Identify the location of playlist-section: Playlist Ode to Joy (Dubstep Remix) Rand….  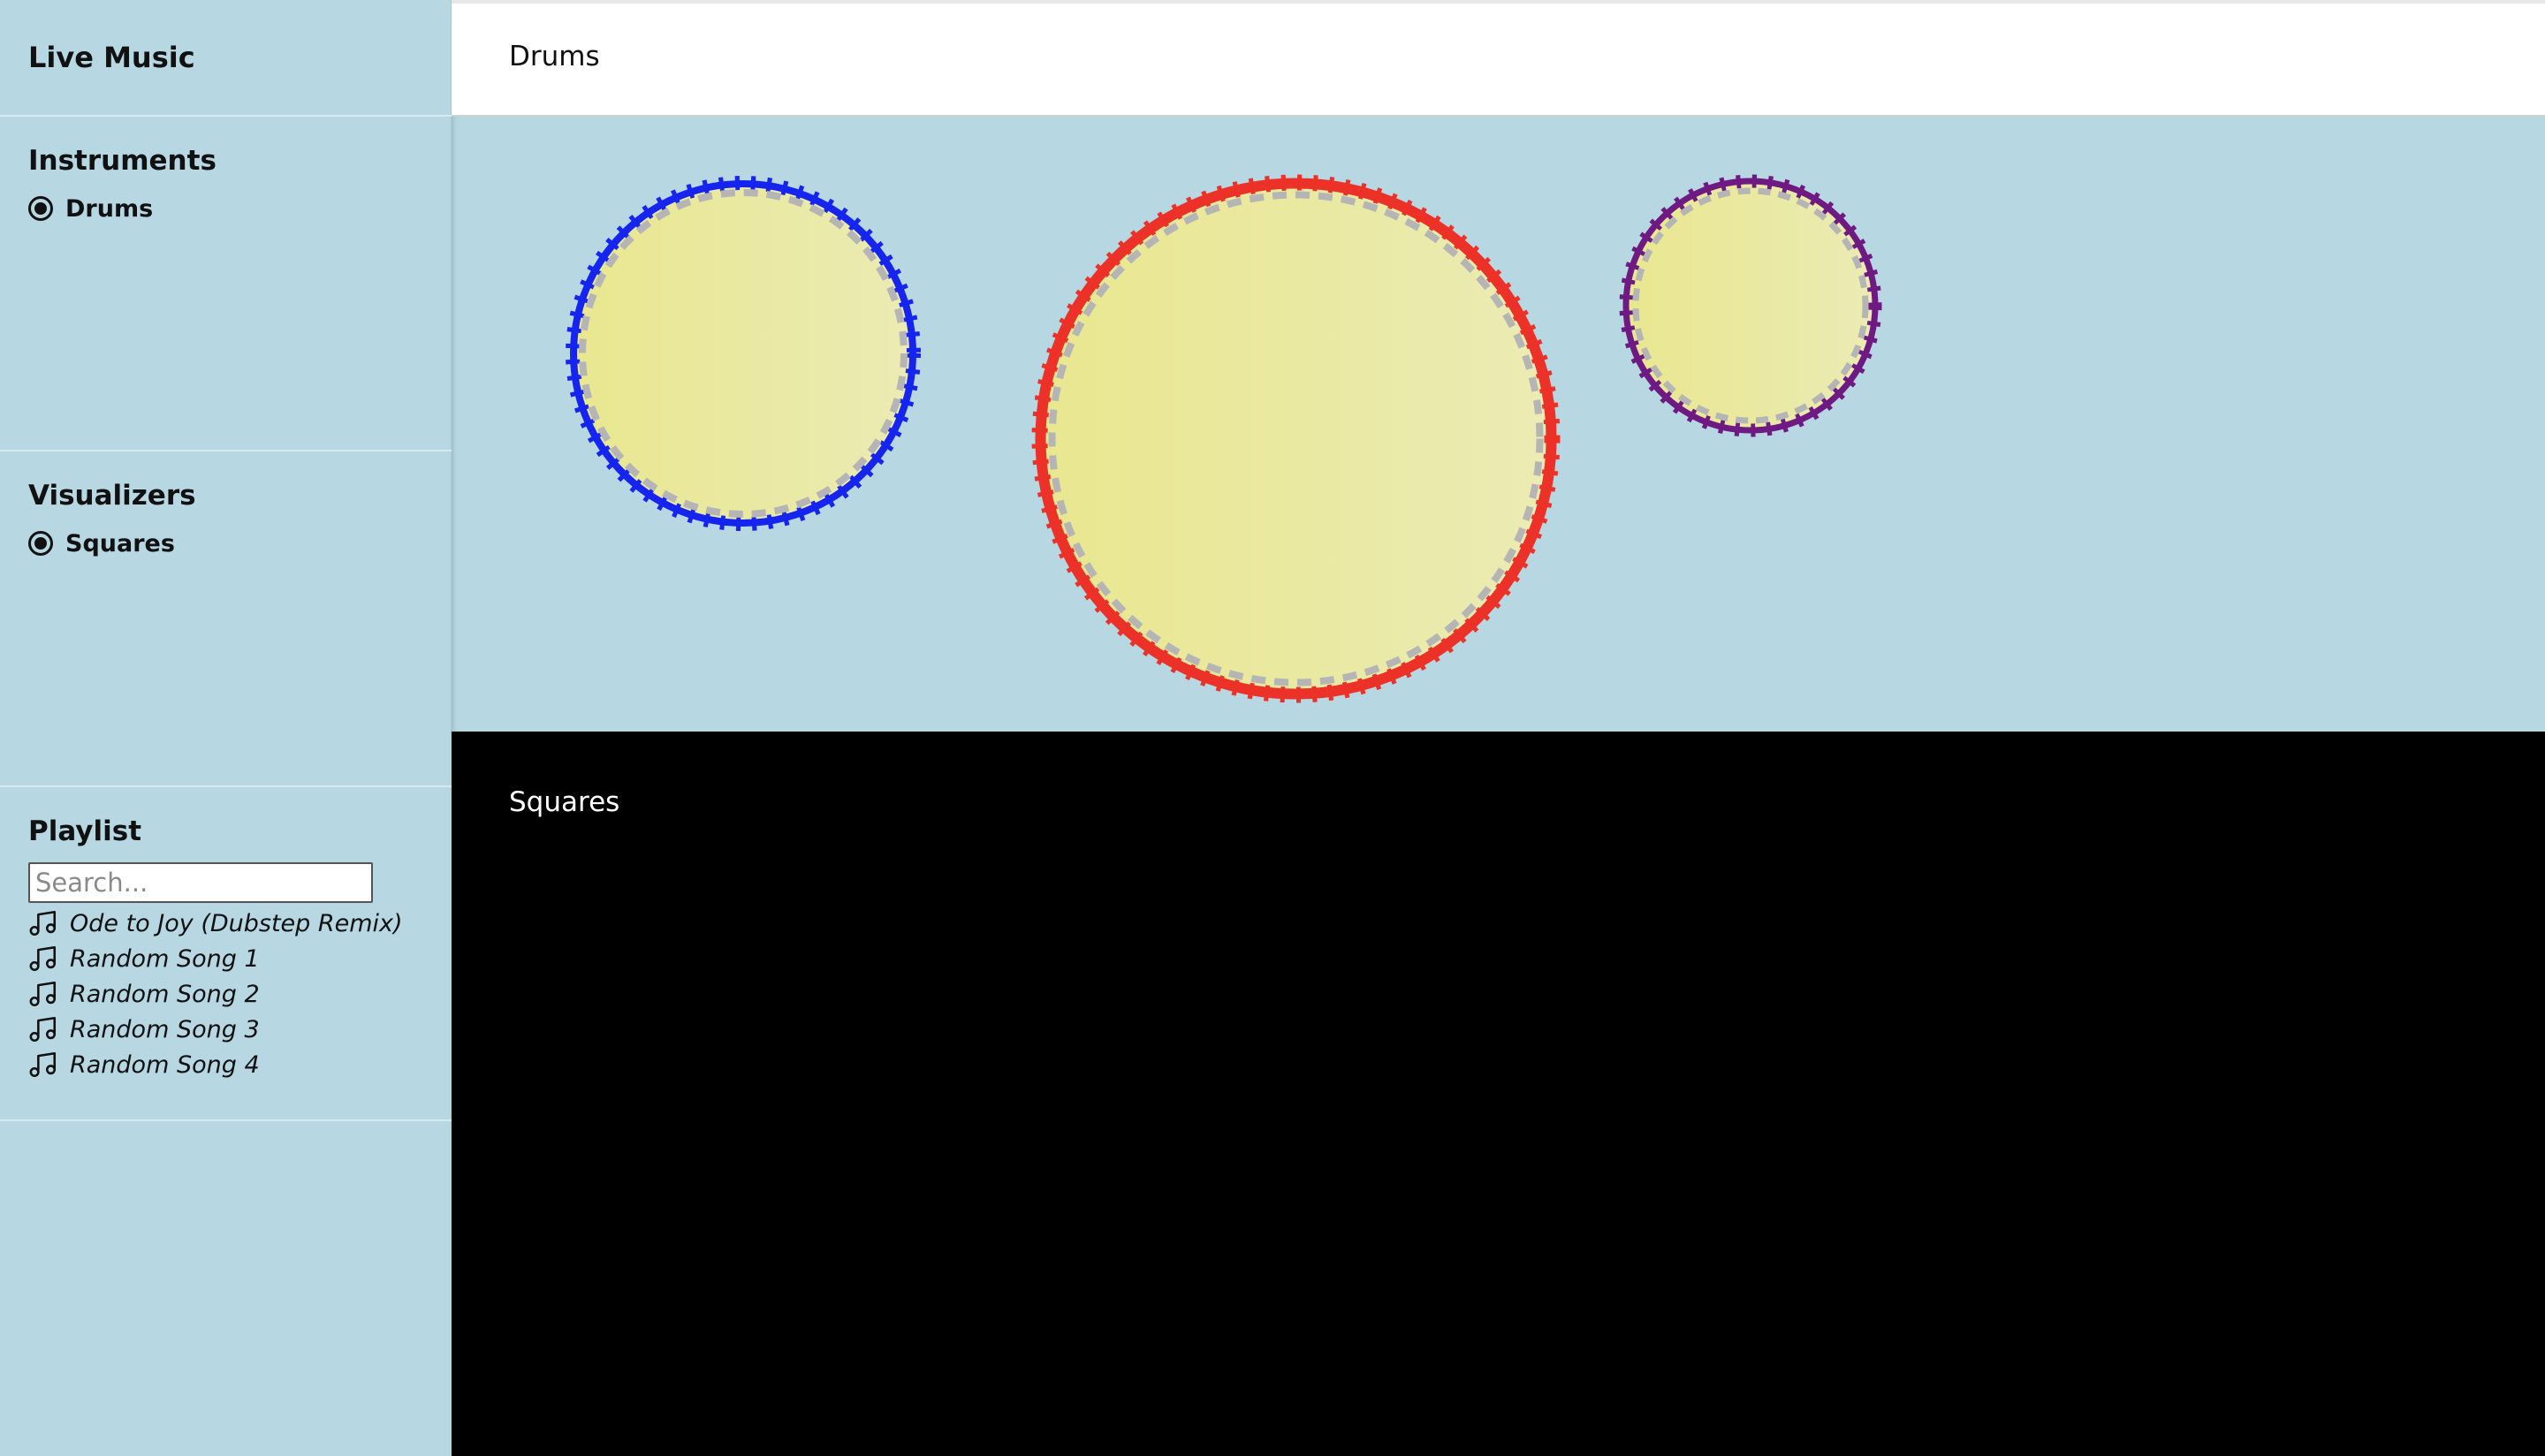
(226, 954).